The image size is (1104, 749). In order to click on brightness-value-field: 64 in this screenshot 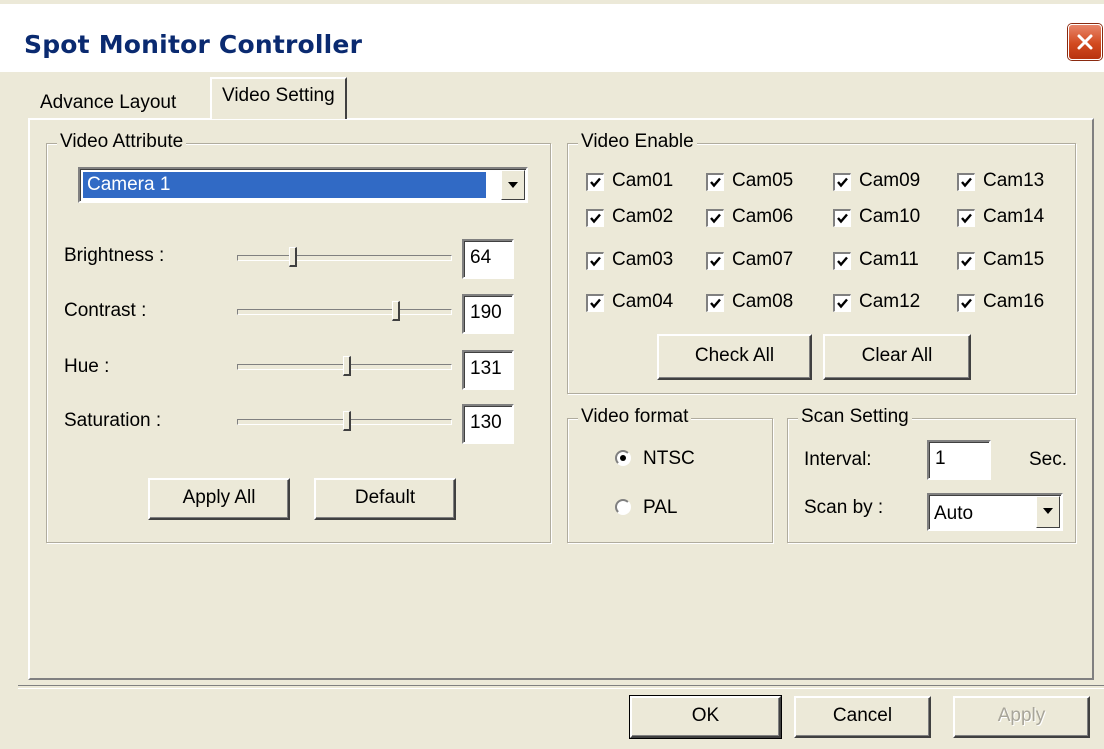, I will do `click(488, 259)`.